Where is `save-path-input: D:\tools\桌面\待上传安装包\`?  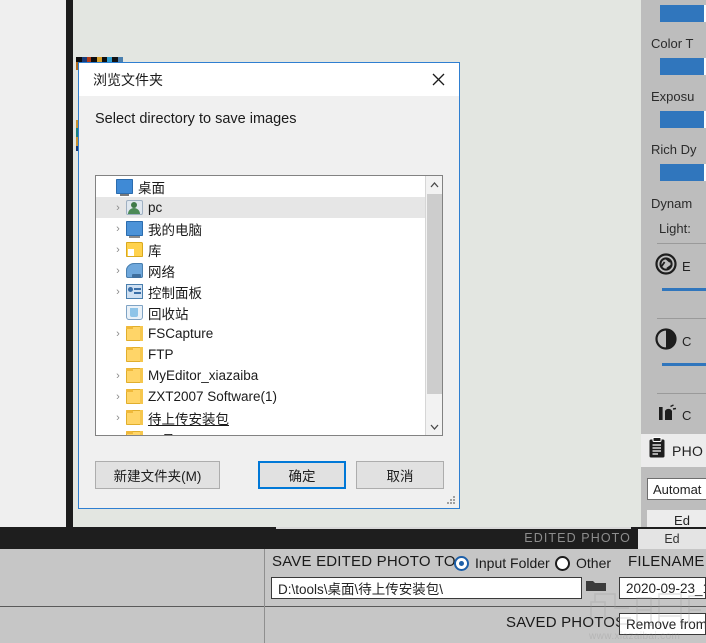
save-path-input: D:\tools\桌面\待上传安装包\ is located at coordinates (426, 588).